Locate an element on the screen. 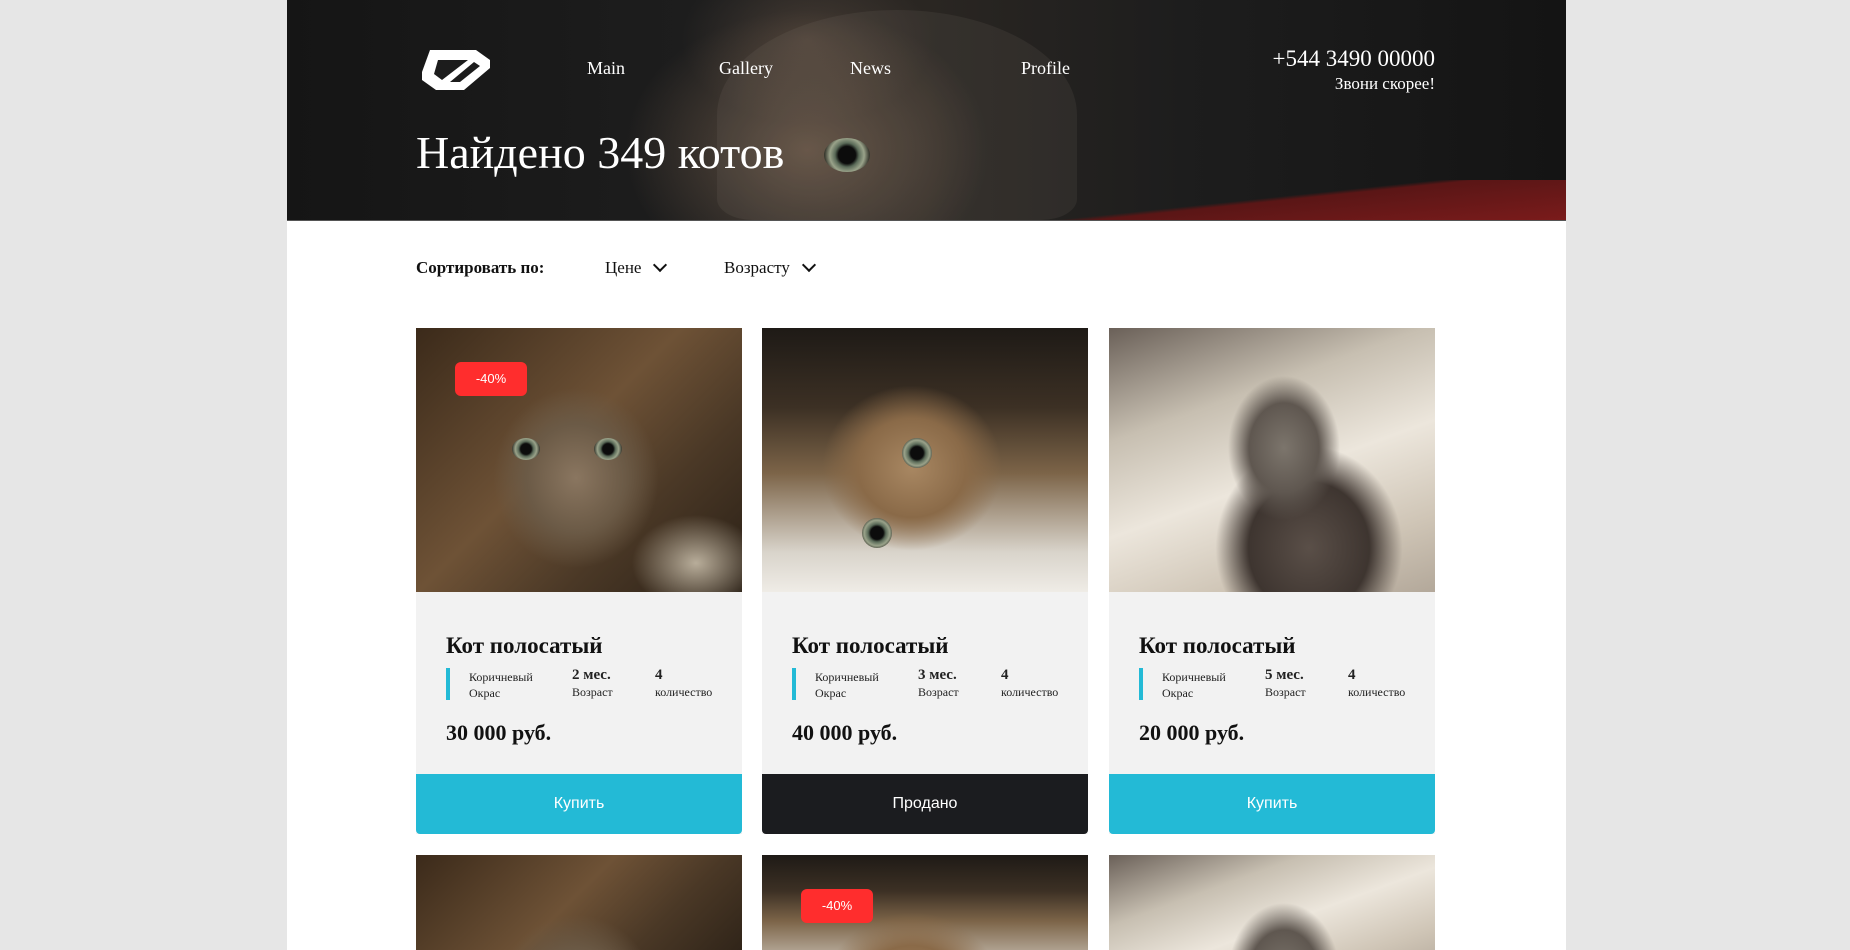  page-title: Найдено 349 котов is located at coordinates (600, 152).